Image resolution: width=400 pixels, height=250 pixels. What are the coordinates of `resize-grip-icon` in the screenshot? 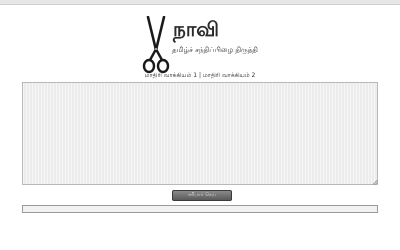 It's located at (375, 182).